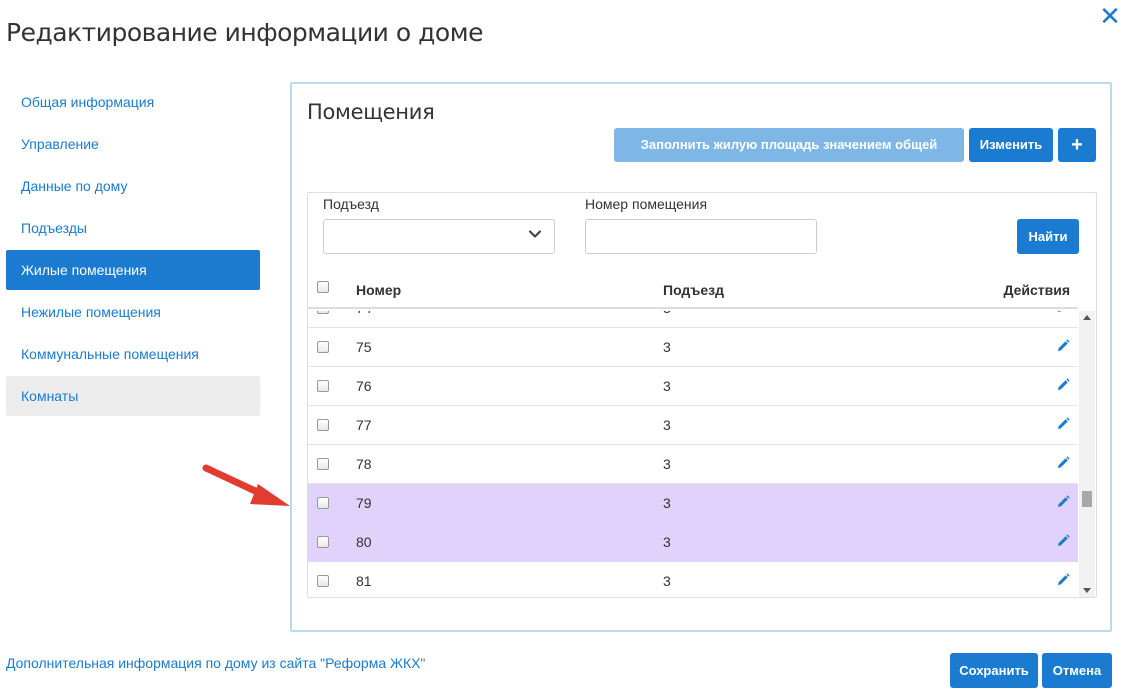 This screenshot has height=698, width=1121. Describe the element at coordinates (693, 319) in the screenshot. I see `table-row: 74 3` at that location.